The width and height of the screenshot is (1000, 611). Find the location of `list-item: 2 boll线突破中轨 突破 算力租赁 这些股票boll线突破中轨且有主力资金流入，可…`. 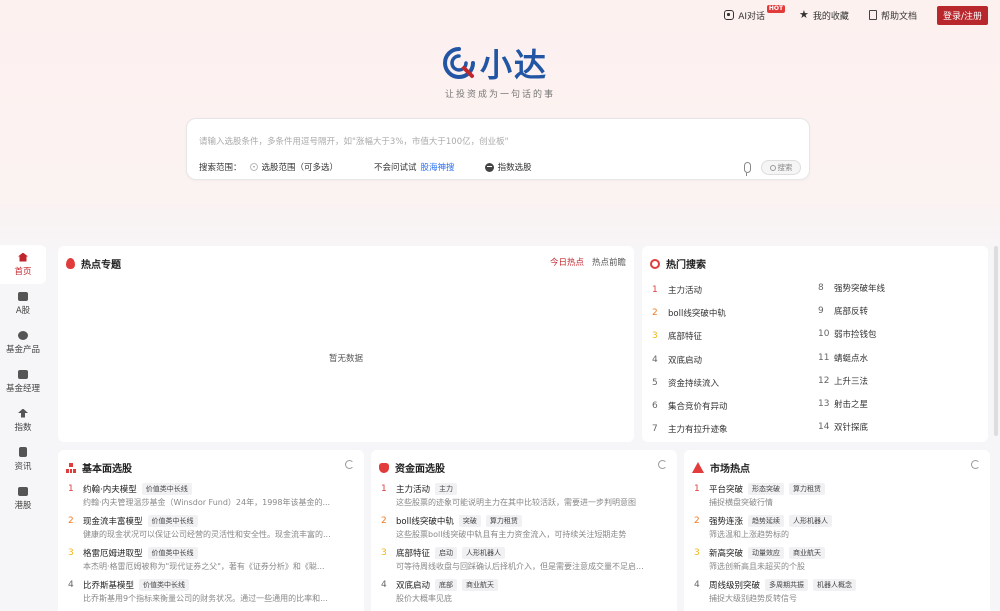

list-item: 2 boll线突破中轨 突破 算力租赁 这些股票boll线突破中轨且有主力资金流入，可… is located at coordinates (524, 530).